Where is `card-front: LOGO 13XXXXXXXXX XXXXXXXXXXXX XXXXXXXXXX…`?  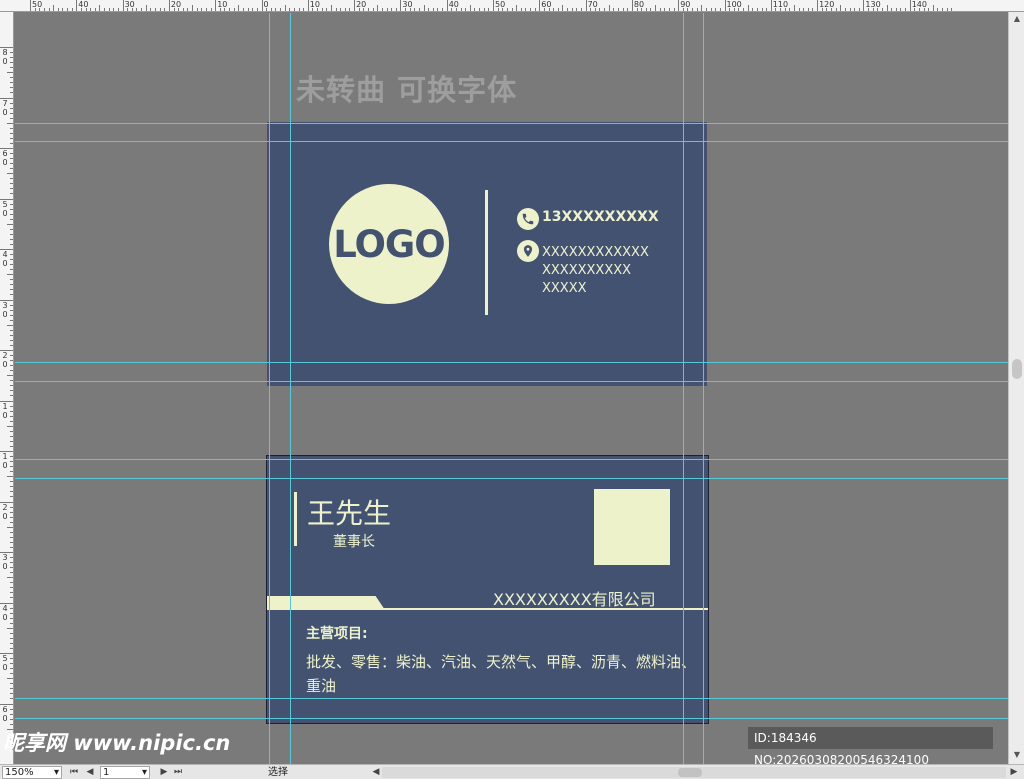
card-front: LOGO 13XXXXXXXXX XXXXXXXXXXXX XXXXXXXXXX… is located at coordinates (487, 254).